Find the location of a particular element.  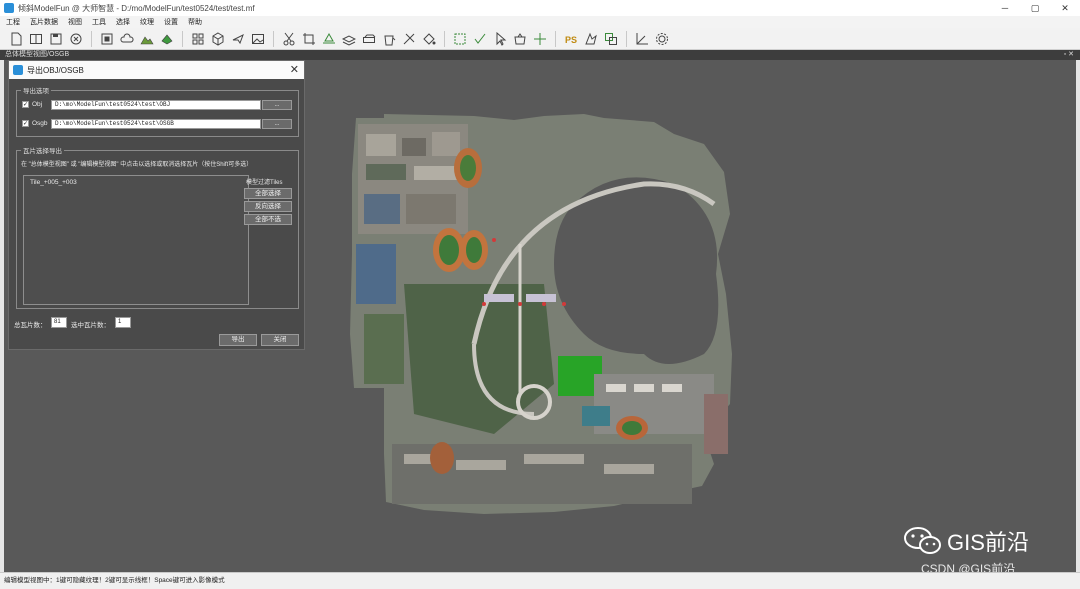

texture-edit-icon is located at coordinates (591, 39).